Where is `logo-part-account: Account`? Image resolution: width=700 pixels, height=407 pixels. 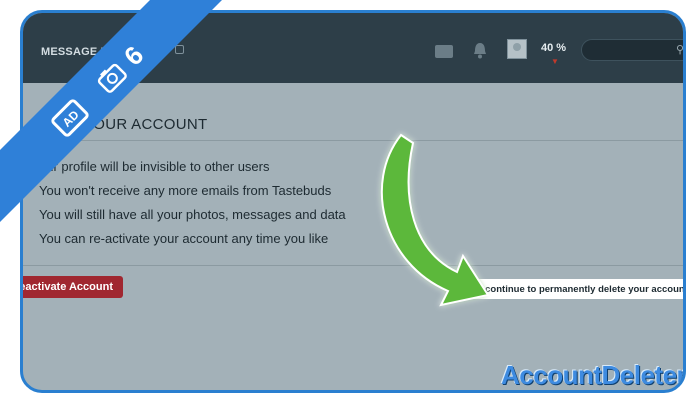 logo-part-account: Account is located at coordinates (551, 375).